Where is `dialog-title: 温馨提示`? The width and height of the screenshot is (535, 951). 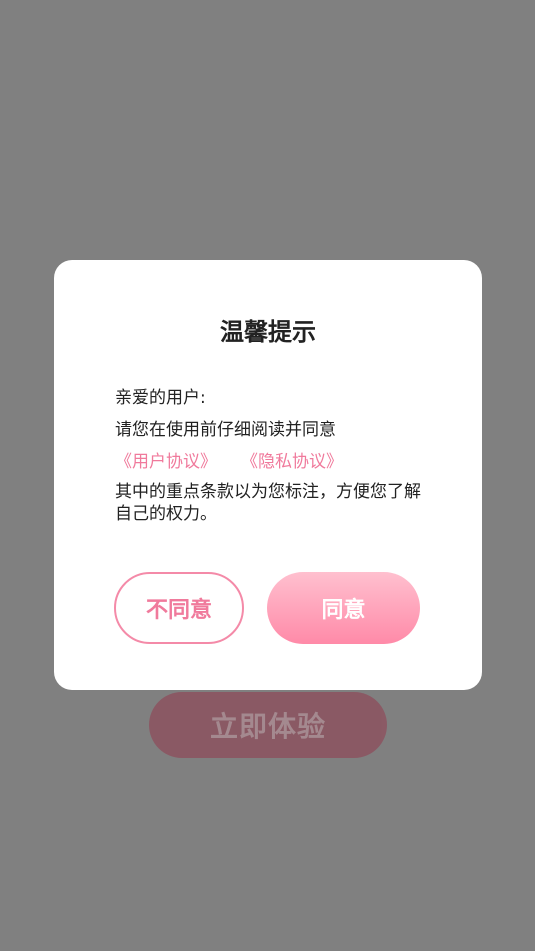 dialog-title: 温馨提示 is located at coordinates (268, 332).